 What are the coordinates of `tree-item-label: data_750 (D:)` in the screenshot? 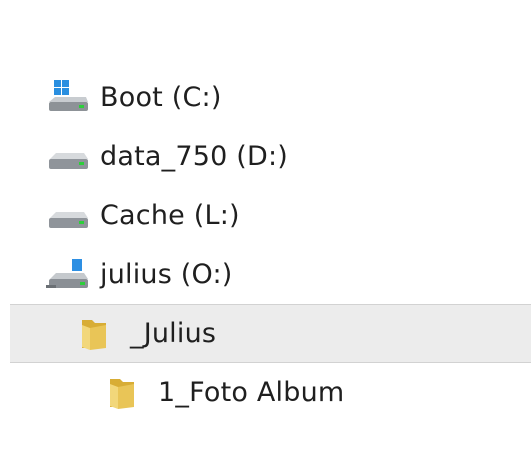 It's located at (194, 156).